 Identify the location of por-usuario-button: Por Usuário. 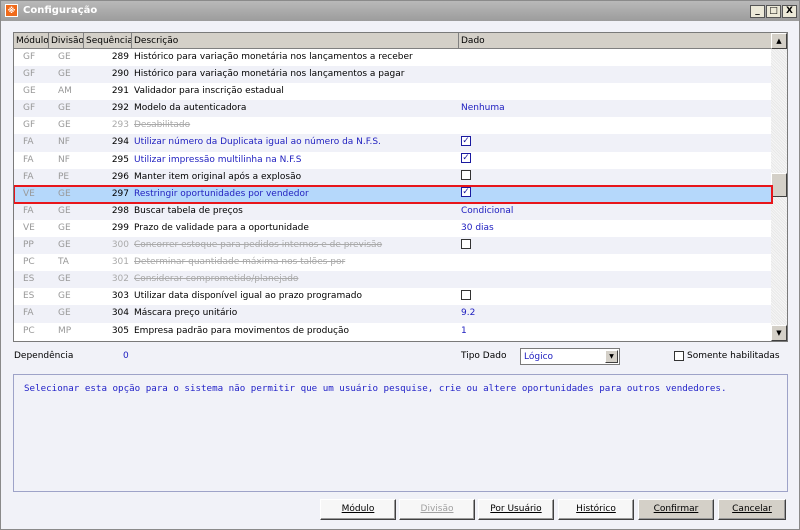
(516, 509).